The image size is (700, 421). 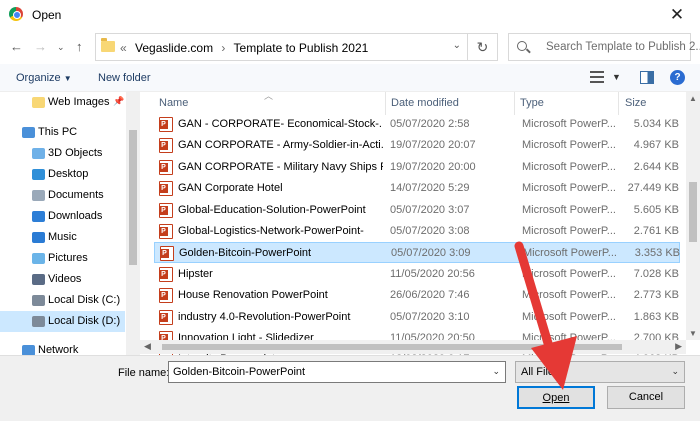 What do you see at coordinates (482, 47) in the screenshot?
I see `refresh-icon: ↻` at bounding box center [482, 47].